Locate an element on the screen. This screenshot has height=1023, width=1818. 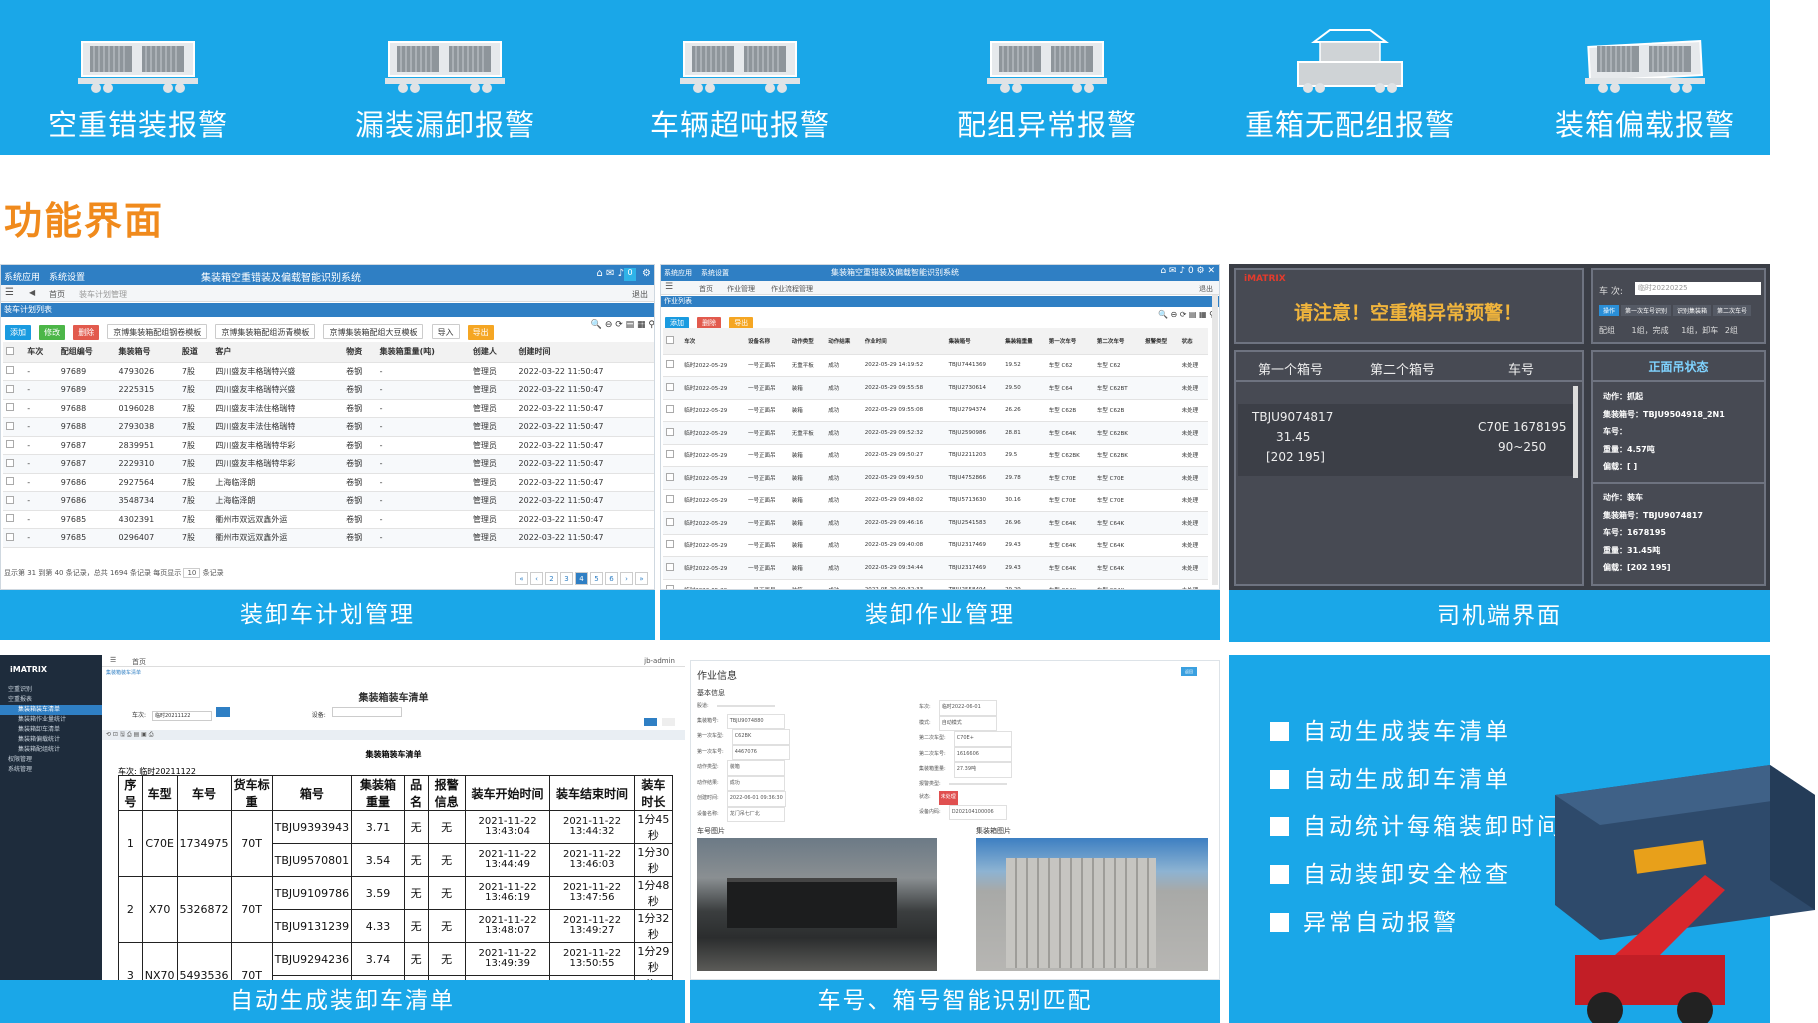
column-header: 配组编号 is located at coordinates (86, 352).